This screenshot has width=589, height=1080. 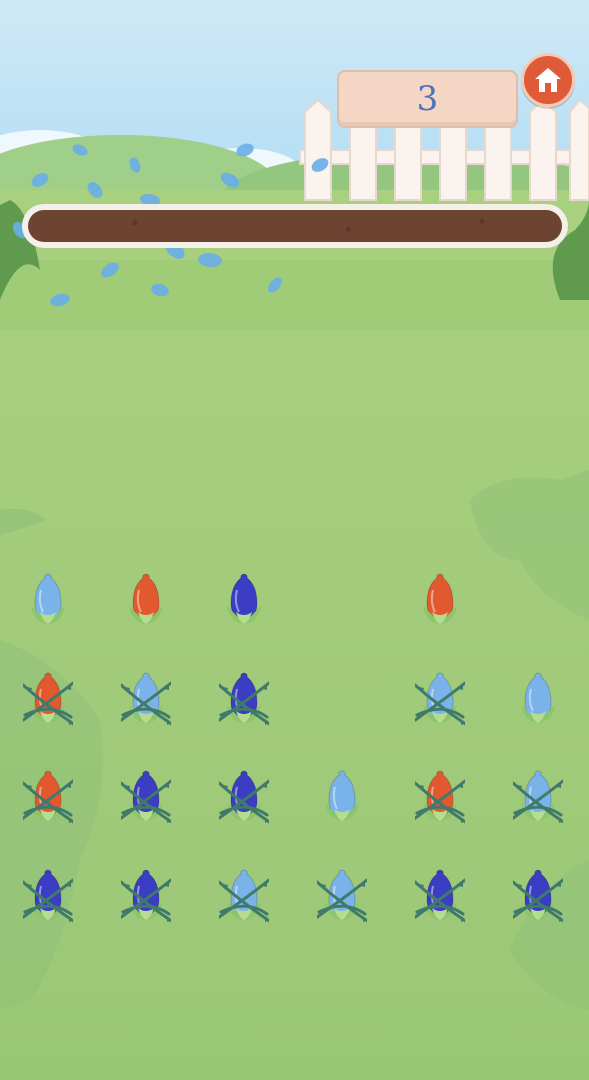 I want to click on home-button, so click(x=548, y=80).